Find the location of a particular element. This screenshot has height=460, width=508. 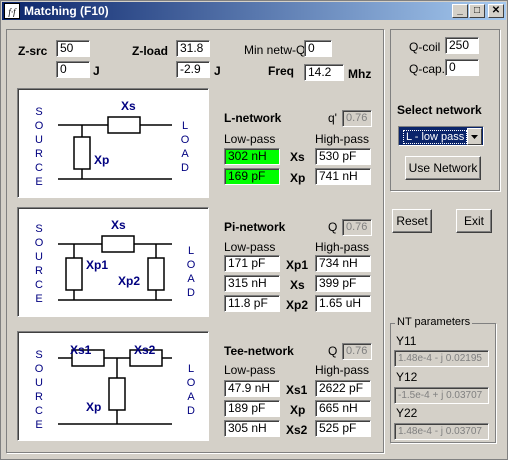

zsrc-real-input: 50 is located at coordinates (73, 48).